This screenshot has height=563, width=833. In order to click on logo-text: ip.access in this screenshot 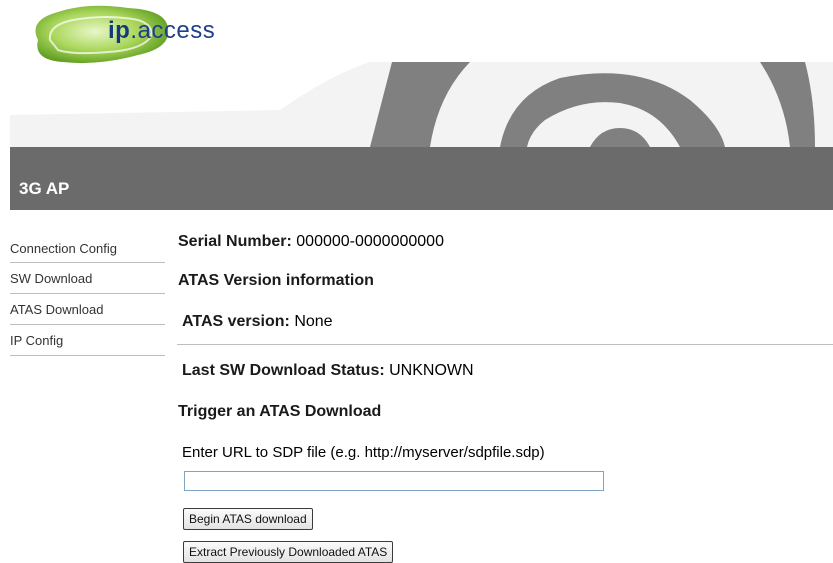, I will do `click(161, 31)`.